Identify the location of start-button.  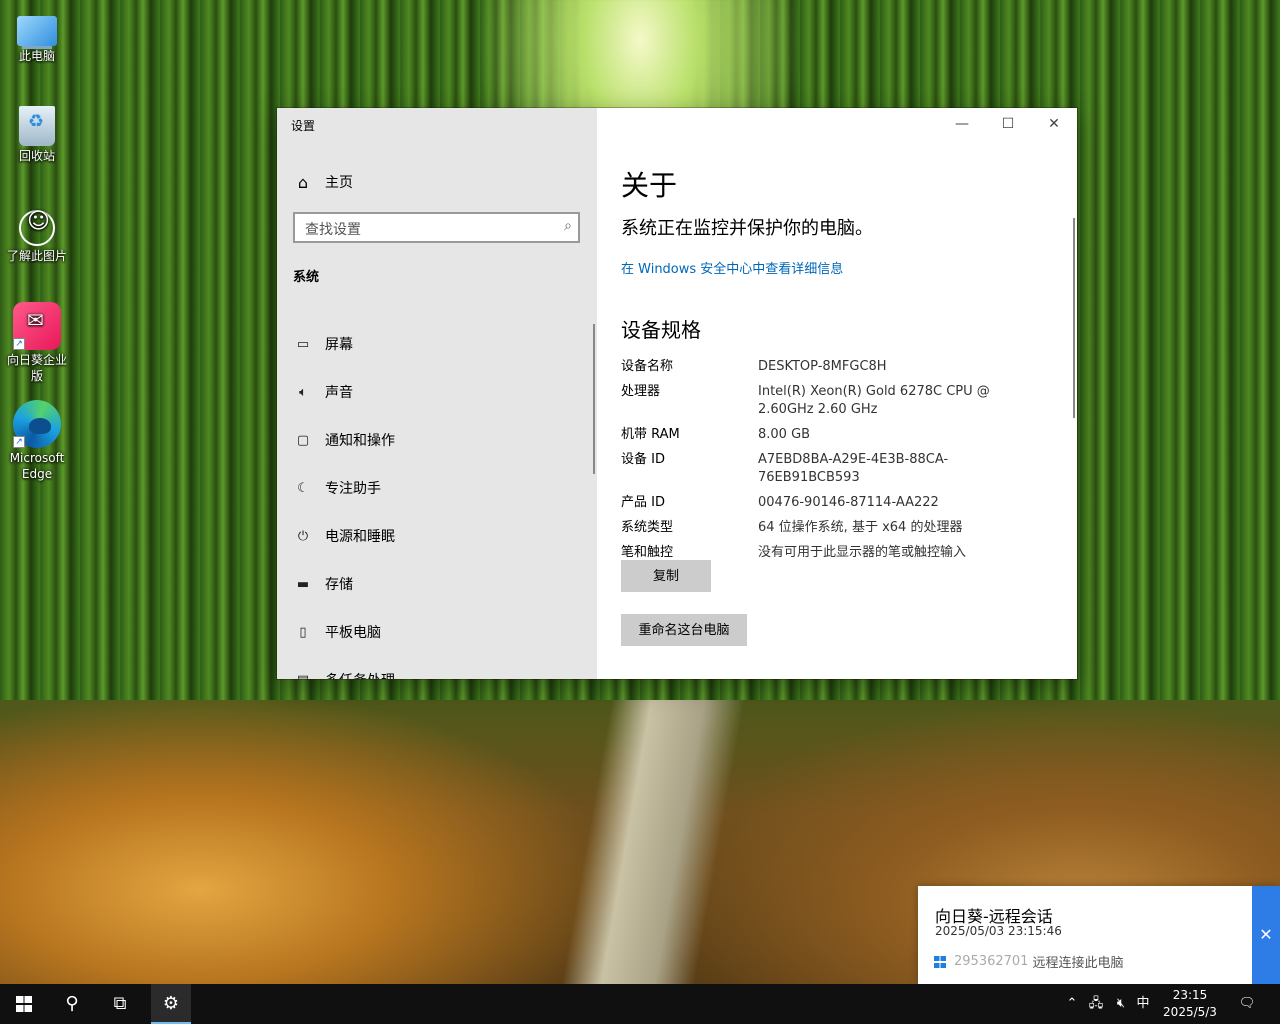
(24, 1004).